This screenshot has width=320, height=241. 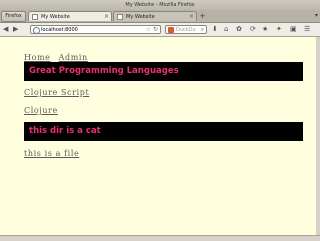 I want to click on search-bar: DuckDu ⌕, so click(x=186, y=29).